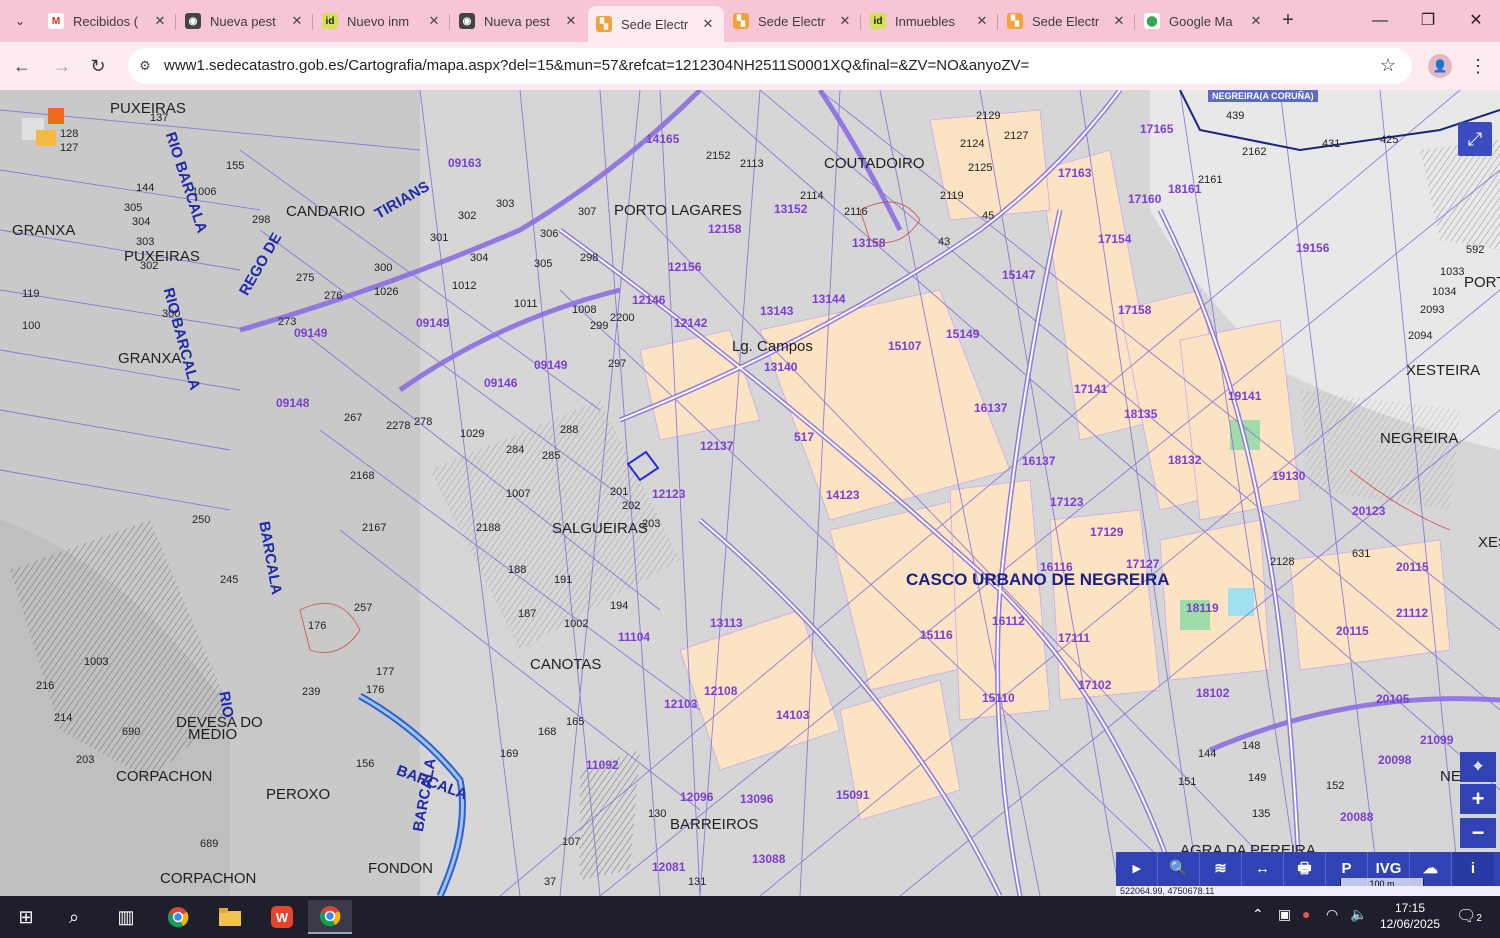 Image resolution: width=1500 pixels, height=938 pixels. I want to click on notifications-icon: 🗨2, so click(1469, 917).